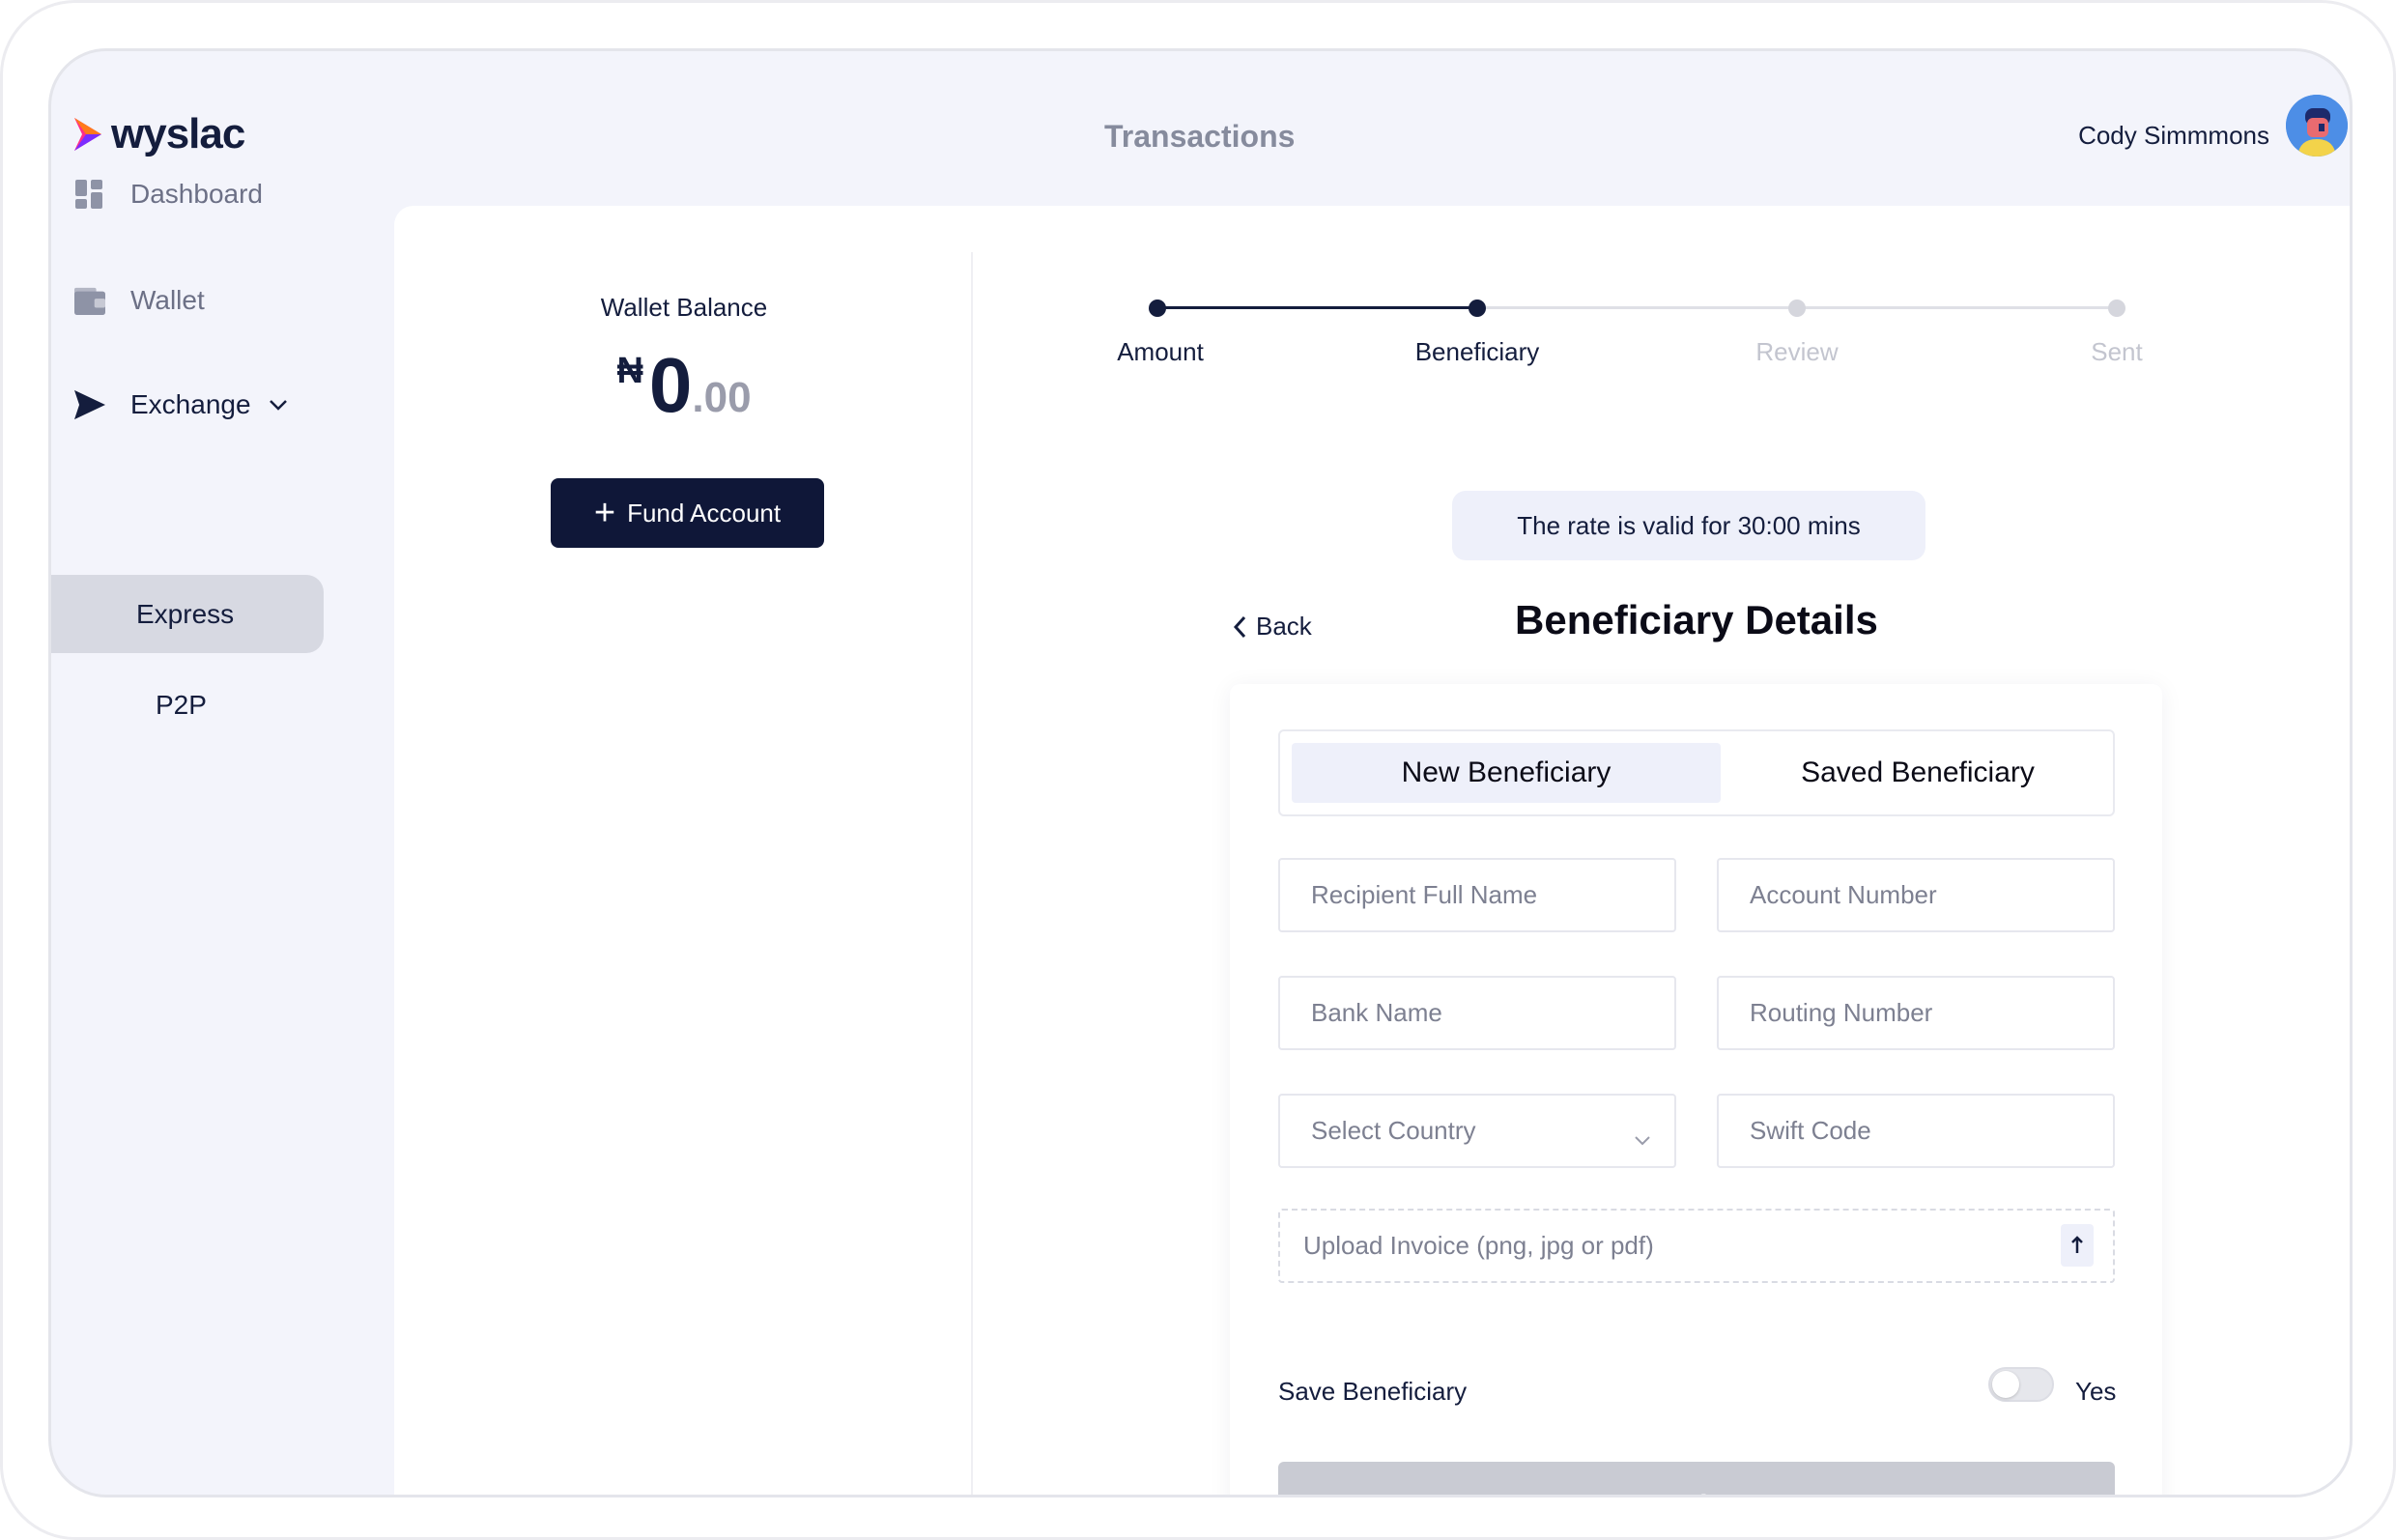  What do you see at coordinates (1478, 1245) in the screenshot?
I see `upload-placeholder: Upload Invoice (png, jpg or pdf)` at bounding box center [1478, 1245].